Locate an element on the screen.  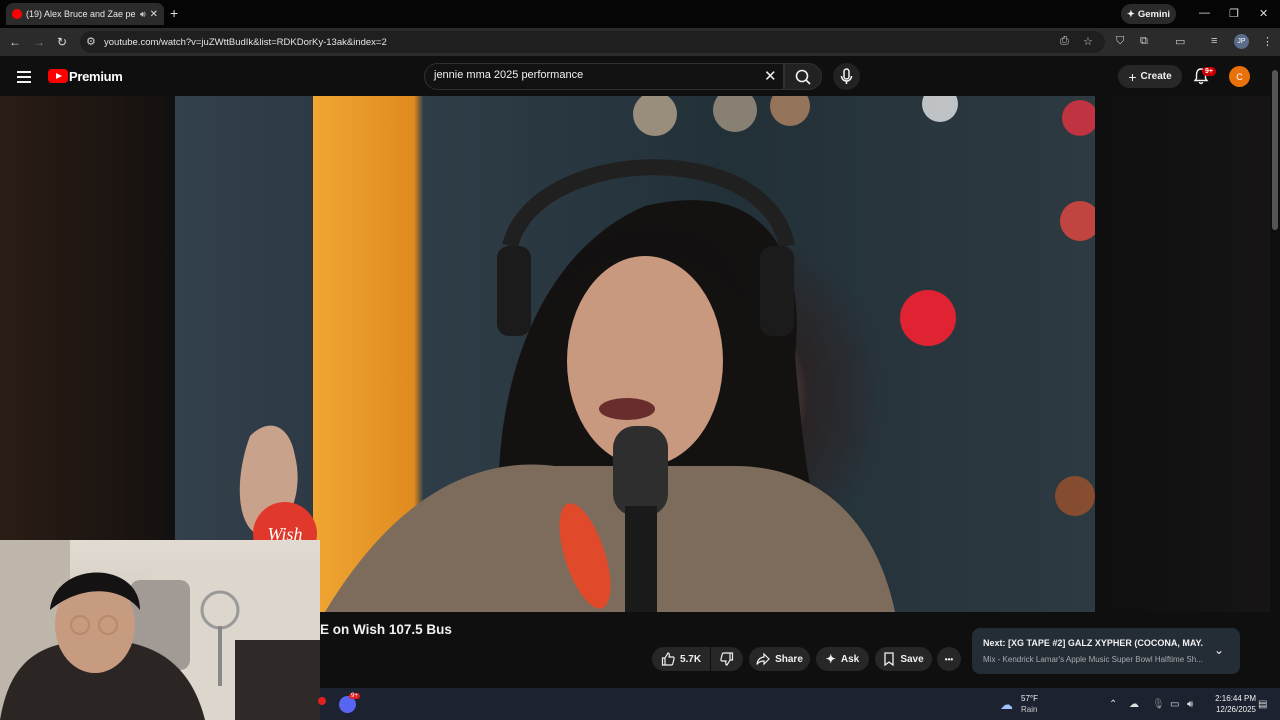
share-label: Share is located at coordinates (789, 659).